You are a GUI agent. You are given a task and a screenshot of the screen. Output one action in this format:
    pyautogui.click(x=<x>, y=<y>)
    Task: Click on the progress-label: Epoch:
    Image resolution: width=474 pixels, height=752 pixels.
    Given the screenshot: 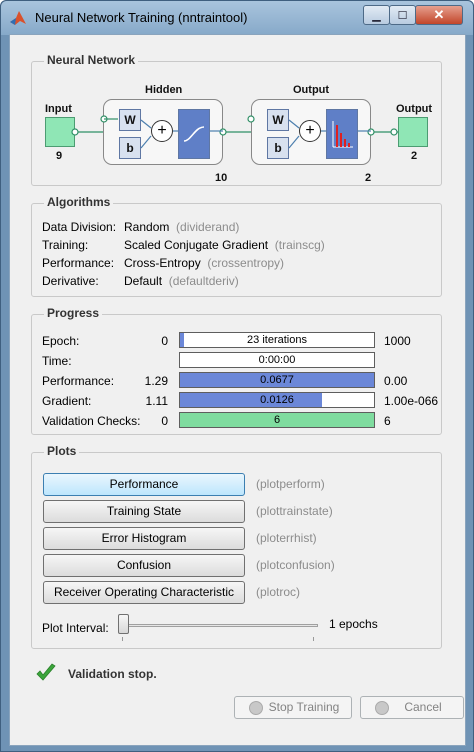 What is the action you would take?
    pyautogui.click(x=61, y=341)
    